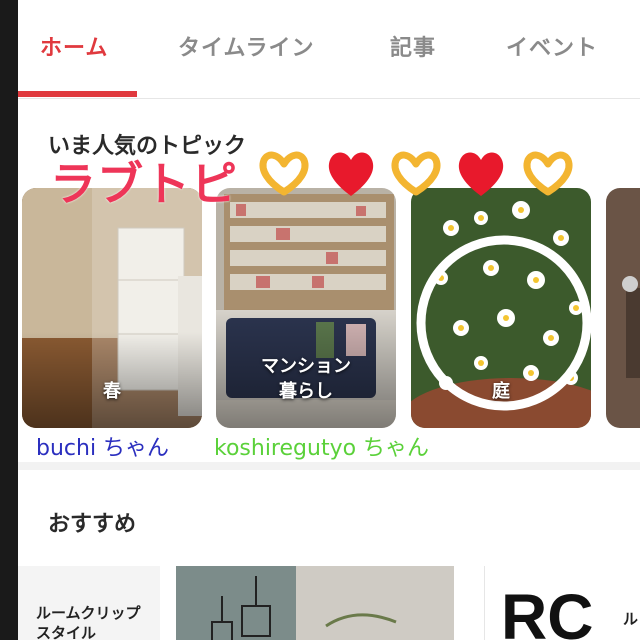  What do you see at coordinates (89, 603) in the screenshot?
I see `recommend-card-roomclip-style: ルームクリップ スタイル` at bounding box center [89, 603].